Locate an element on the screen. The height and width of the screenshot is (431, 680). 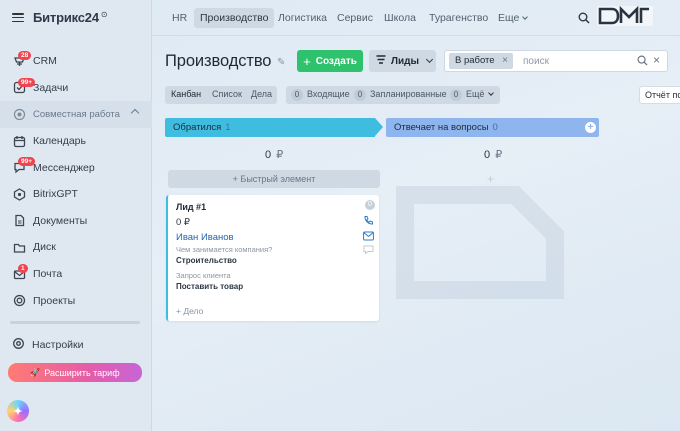
filter-chip-label: В работе is located at coordinates (475, 60).